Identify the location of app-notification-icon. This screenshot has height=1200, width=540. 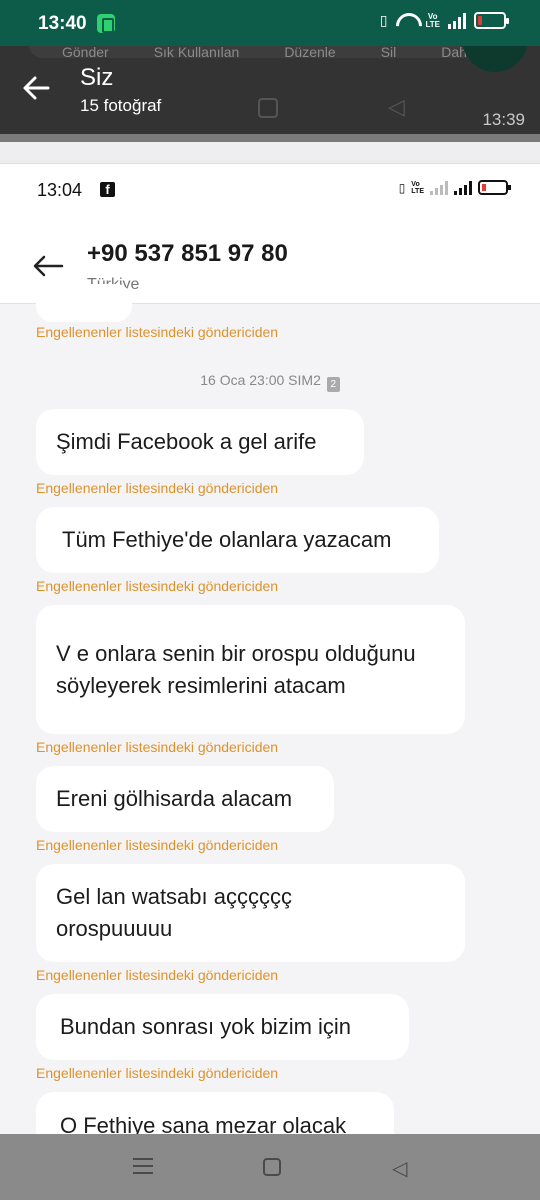
(106, 23).